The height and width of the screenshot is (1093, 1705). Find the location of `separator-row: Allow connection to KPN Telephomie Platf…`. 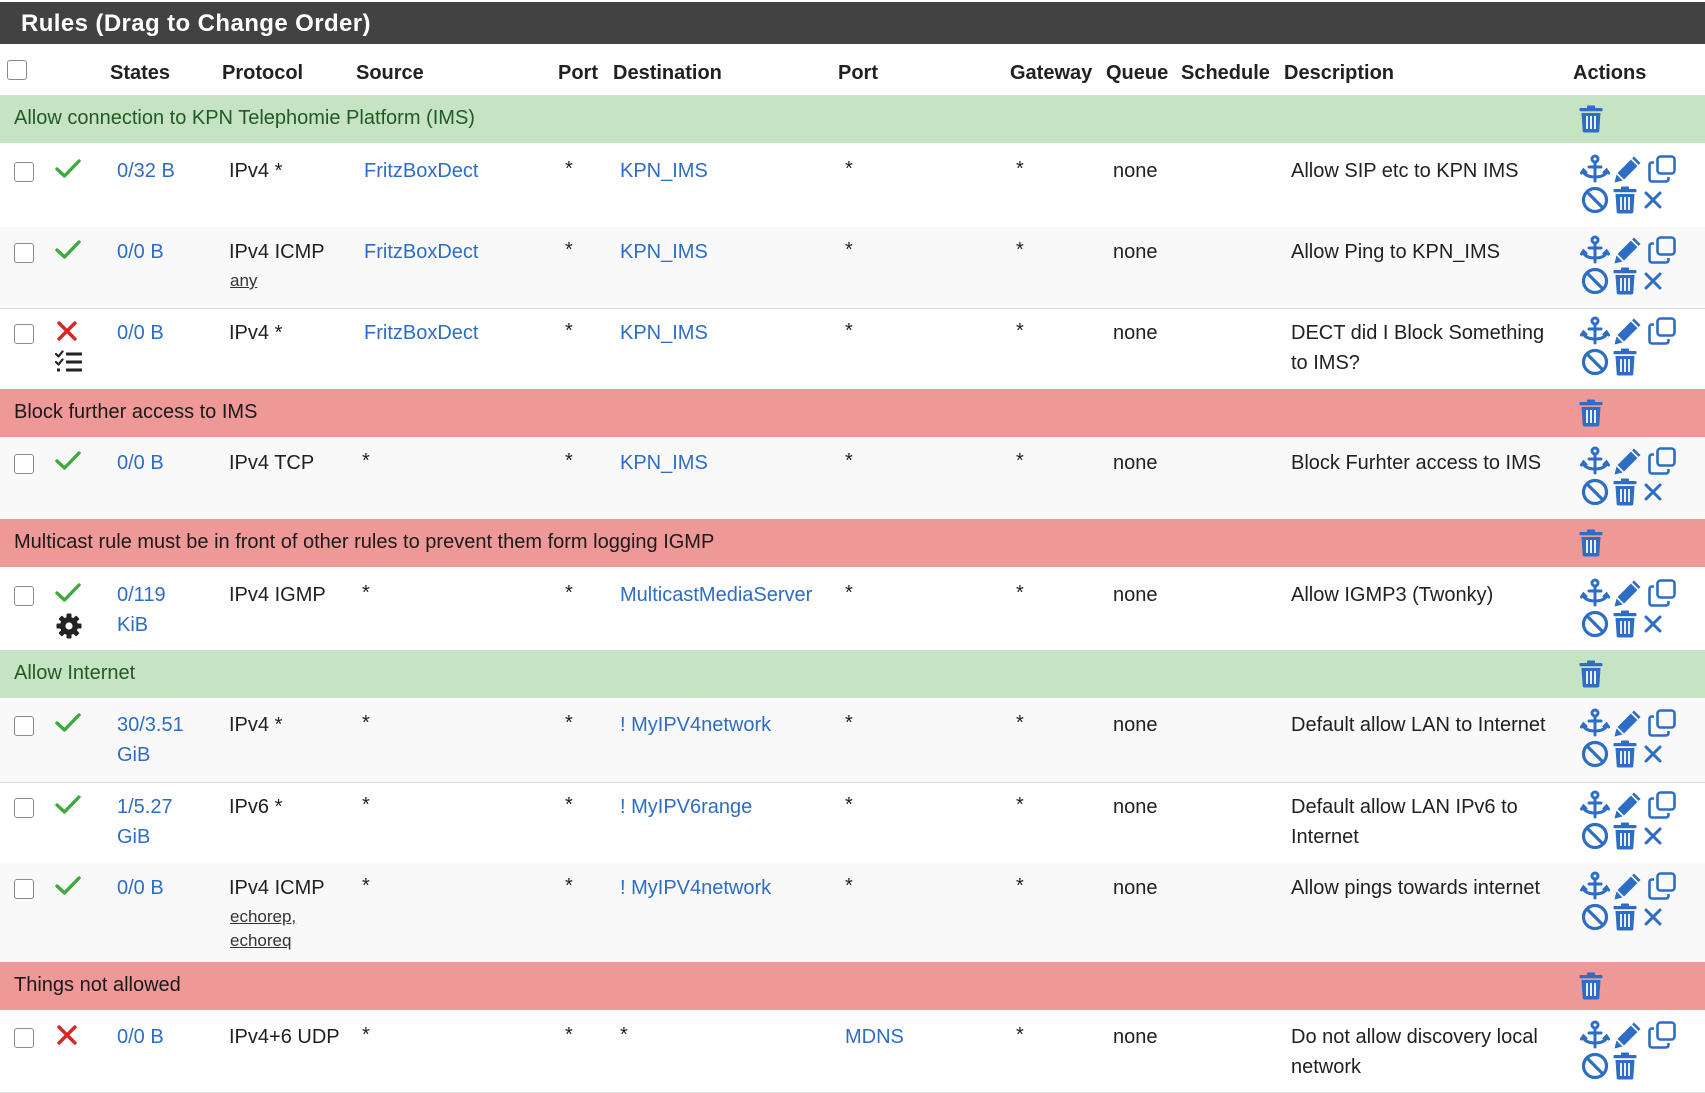

separator-row: Allow connection to KPN Telephomie Platf… is located at coordinates (852, 119).